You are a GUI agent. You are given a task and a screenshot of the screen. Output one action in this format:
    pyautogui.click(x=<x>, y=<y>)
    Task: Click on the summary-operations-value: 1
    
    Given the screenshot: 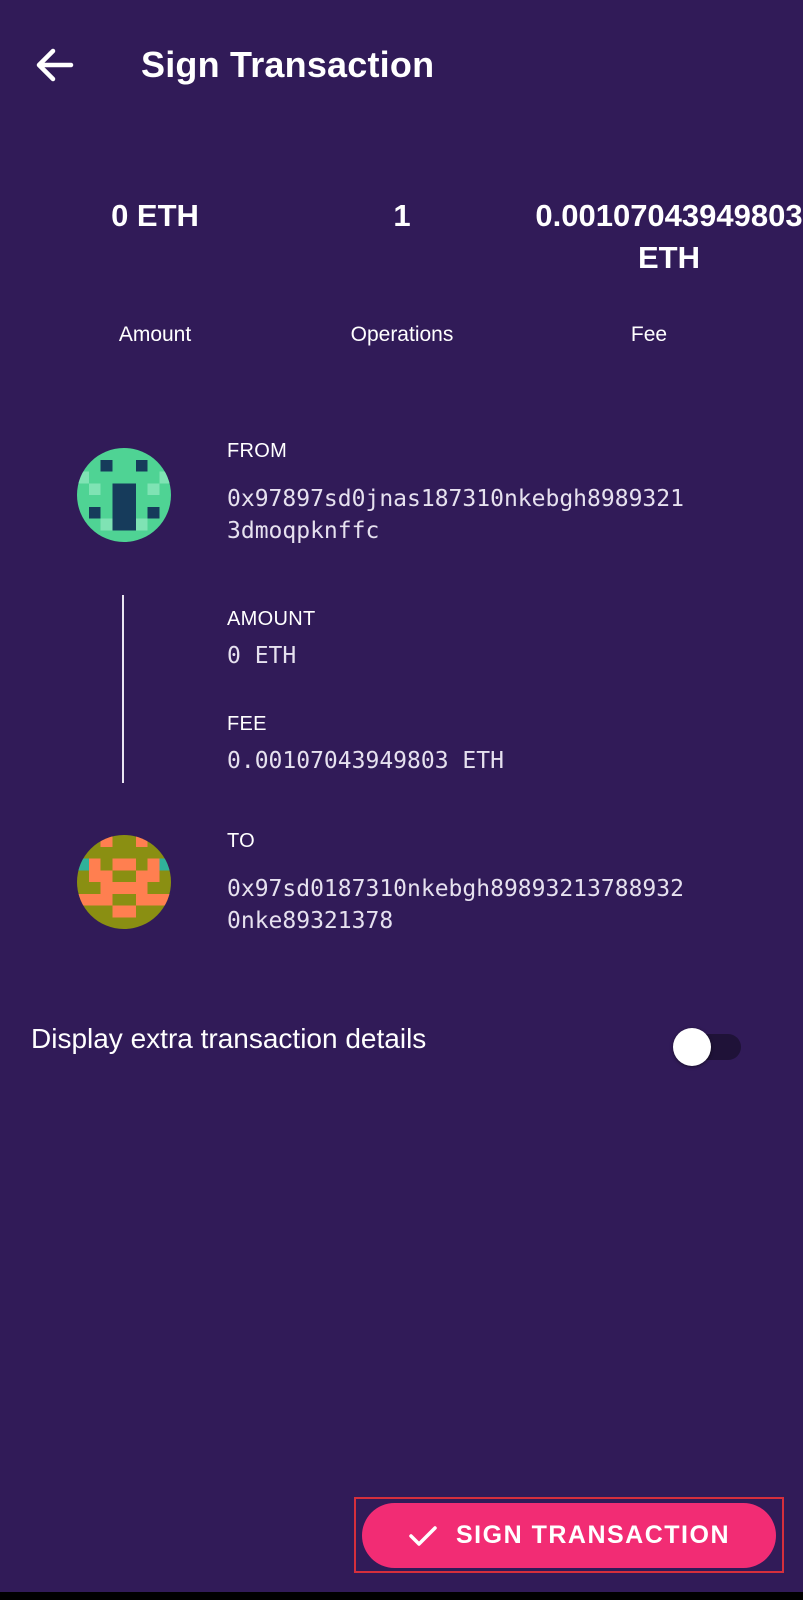 What is the action you would take?
    pyautogui.click(x=402, y=215)
    